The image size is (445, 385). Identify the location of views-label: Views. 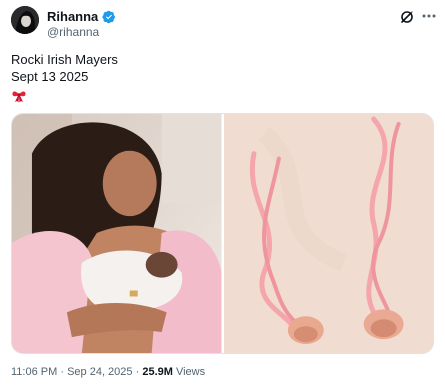
(190, 372).